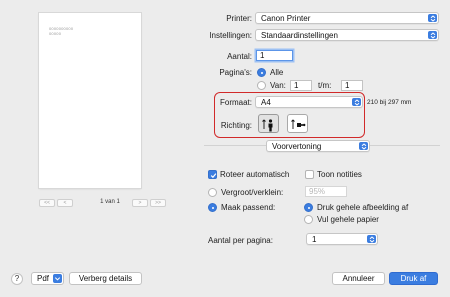 This screenshot has width=450, height=297. Describe the element at coordinates (301, 85) in the screenshot. I see `pages-from-input: 1` at that location.